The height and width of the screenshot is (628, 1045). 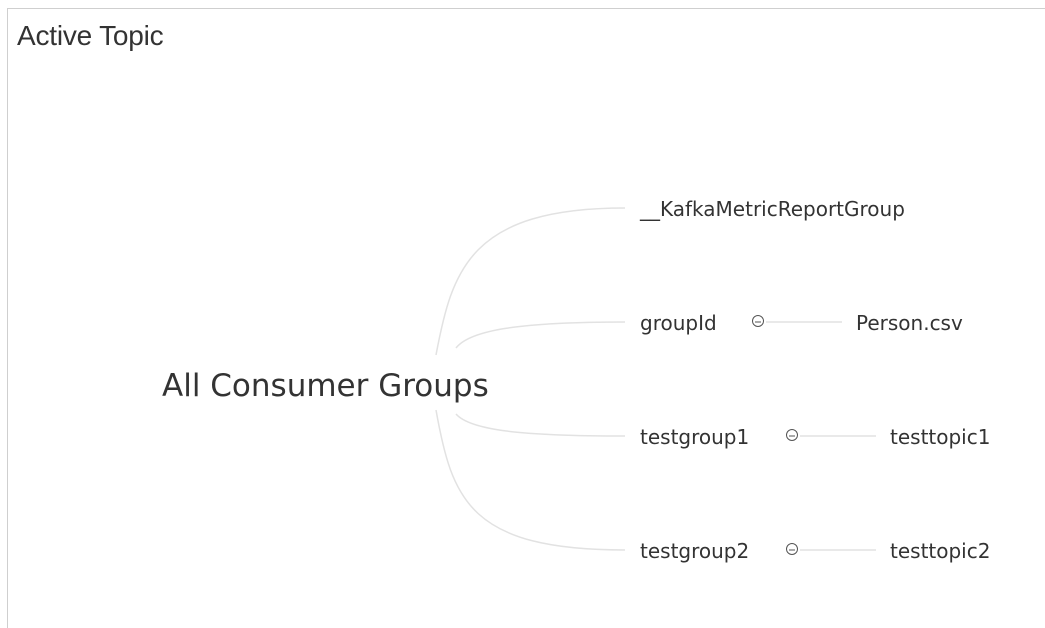 I want to click on group-node-kafkametricreportgroup: __KafkaMetricReportGroup, so click(x=772, y=209).